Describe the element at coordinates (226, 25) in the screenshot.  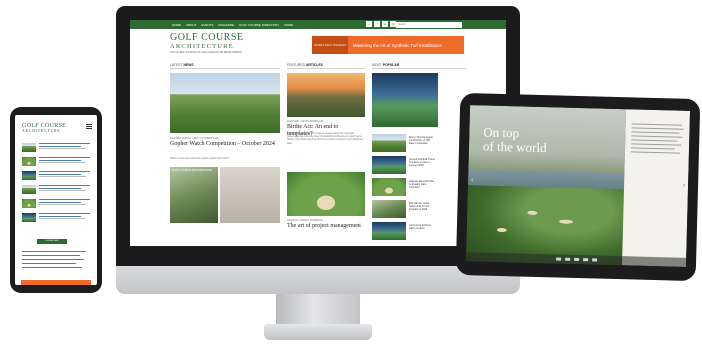
I see `nav-item-magazine: MAGAZINE` at that location.